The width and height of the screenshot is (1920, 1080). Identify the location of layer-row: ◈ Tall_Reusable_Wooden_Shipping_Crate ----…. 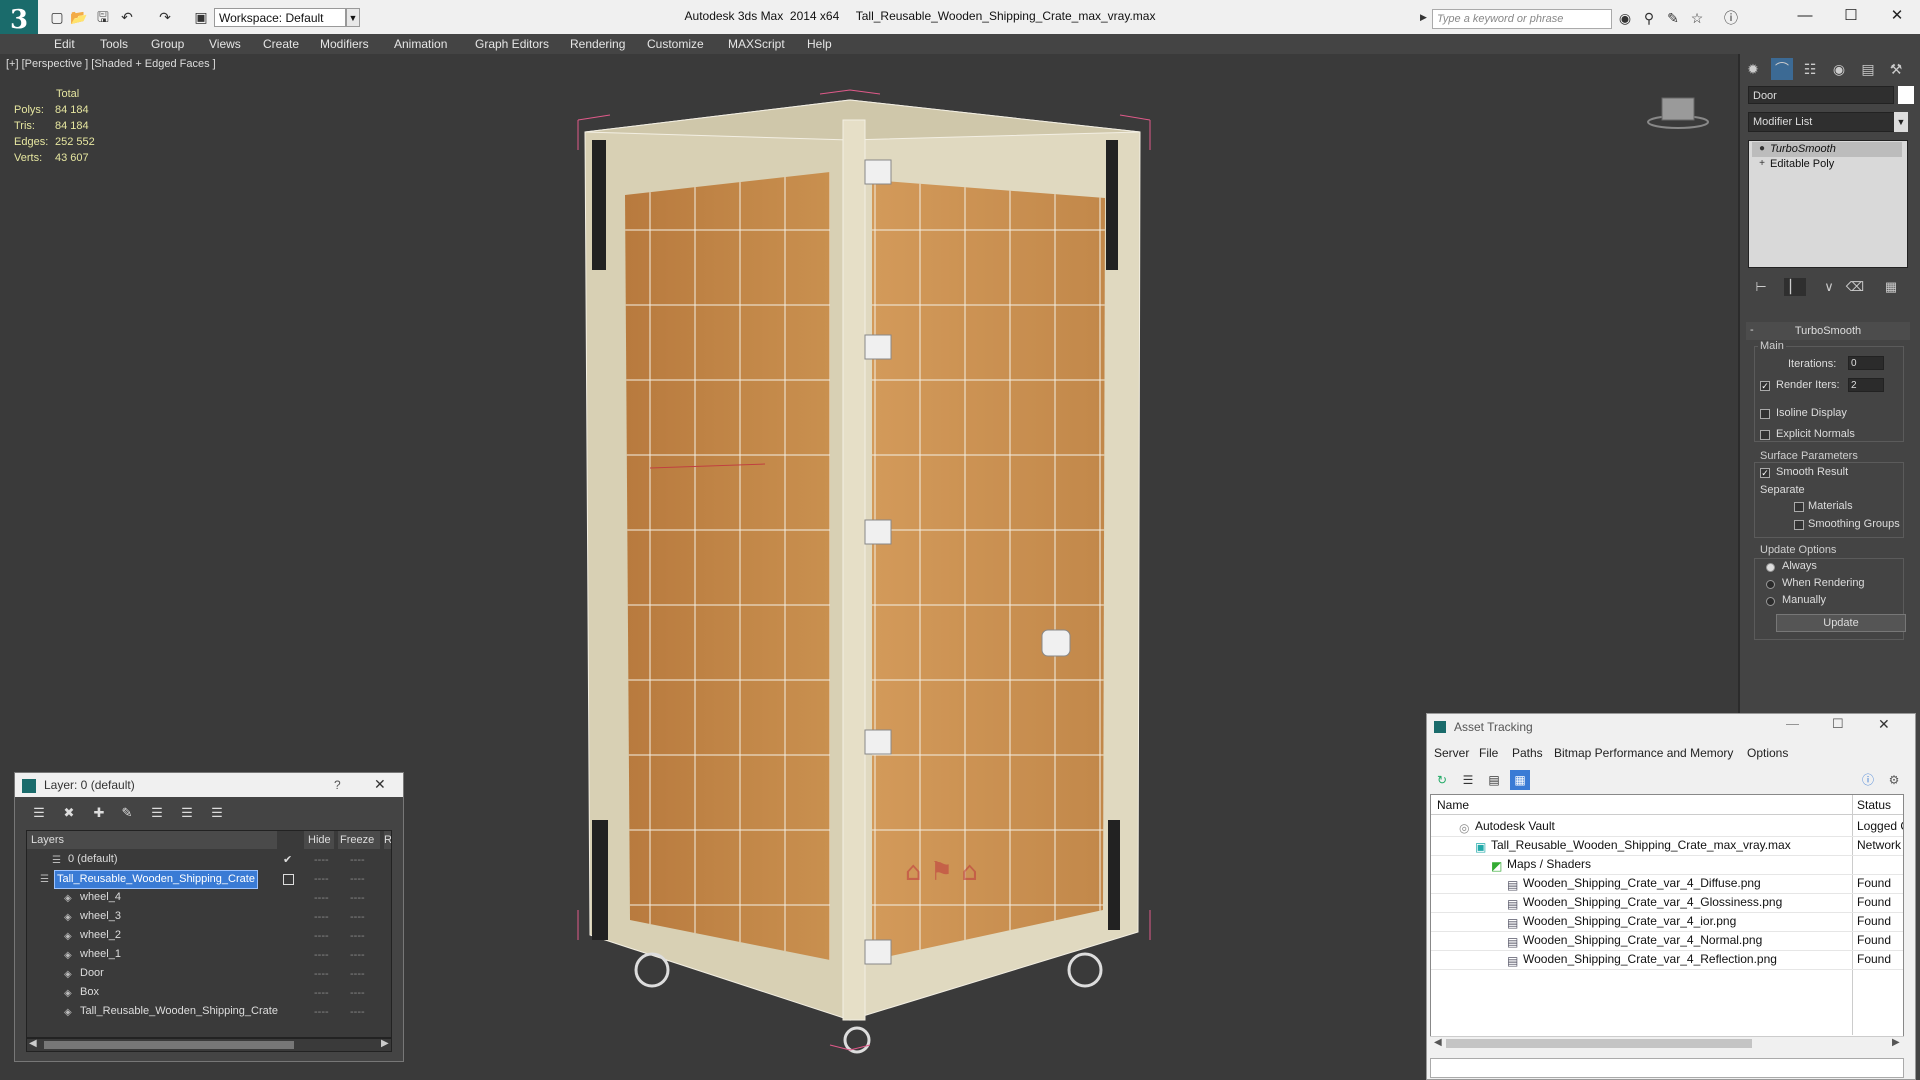
(209, 1012).